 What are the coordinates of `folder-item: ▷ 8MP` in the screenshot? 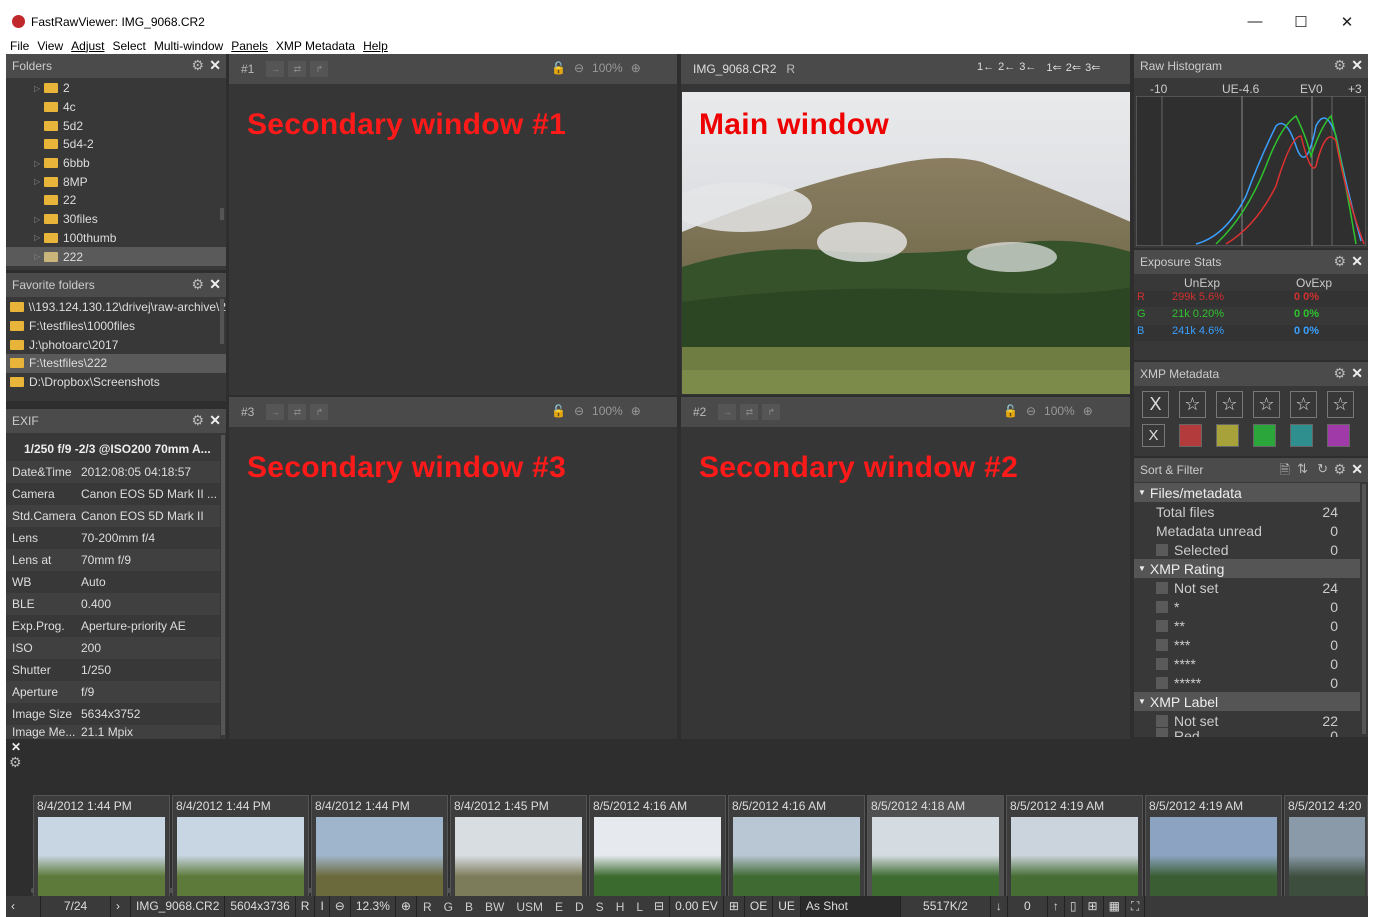 It's located at (130, 181).